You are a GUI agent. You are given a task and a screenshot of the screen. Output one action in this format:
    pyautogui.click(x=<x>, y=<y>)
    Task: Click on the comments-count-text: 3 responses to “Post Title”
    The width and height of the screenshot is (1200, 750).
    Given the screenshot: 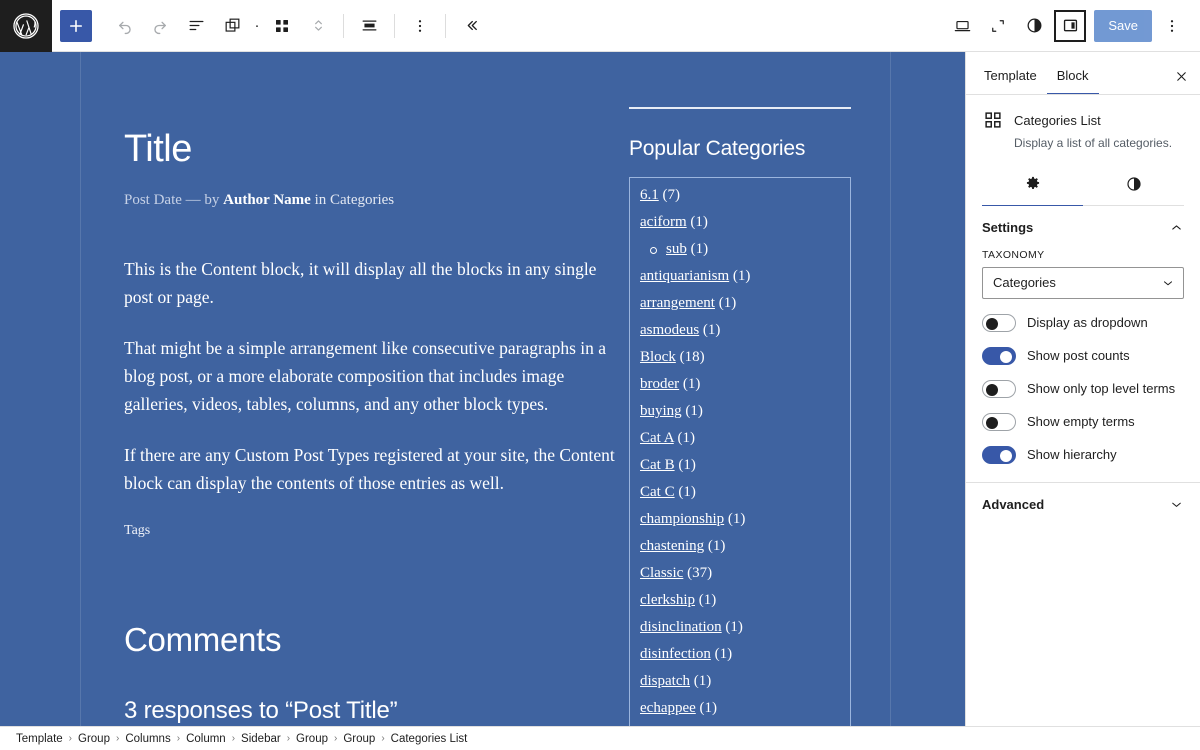 What is the action you would take?
    pyautogui.click(x=374, y=711)
    